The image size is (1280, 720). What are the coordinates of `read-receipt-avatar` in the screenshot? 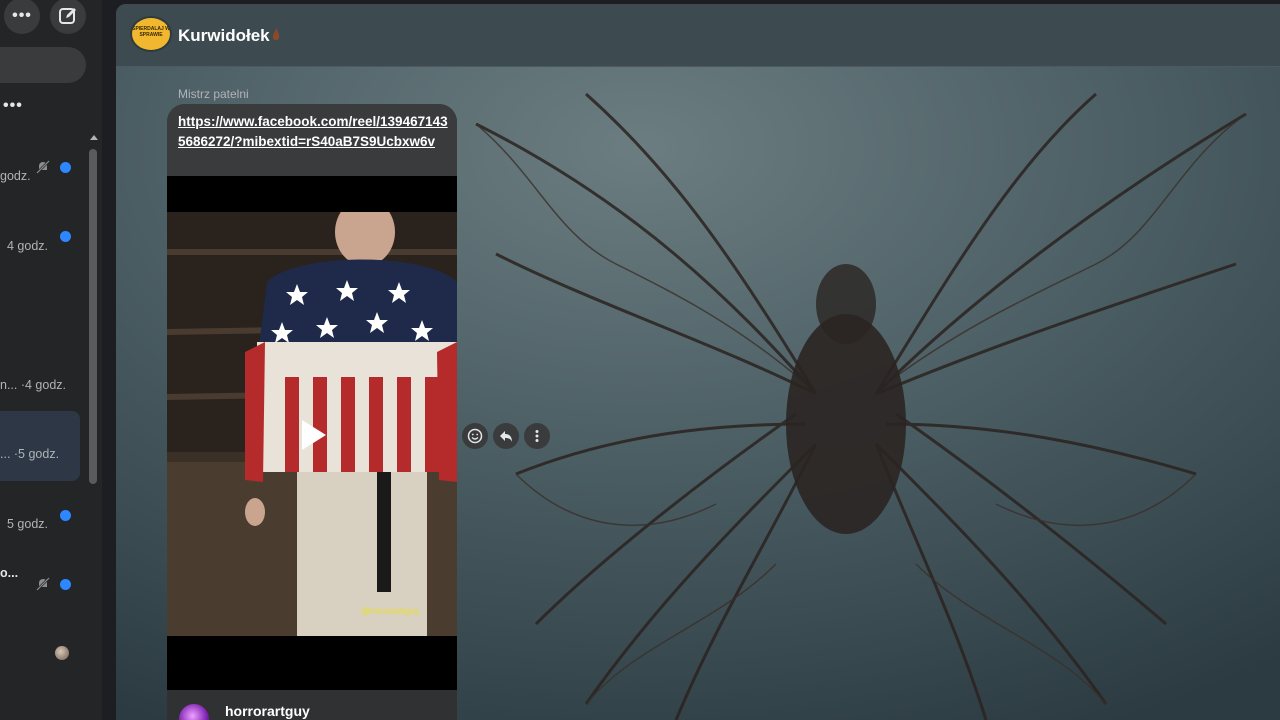 It's located at (62, 653).